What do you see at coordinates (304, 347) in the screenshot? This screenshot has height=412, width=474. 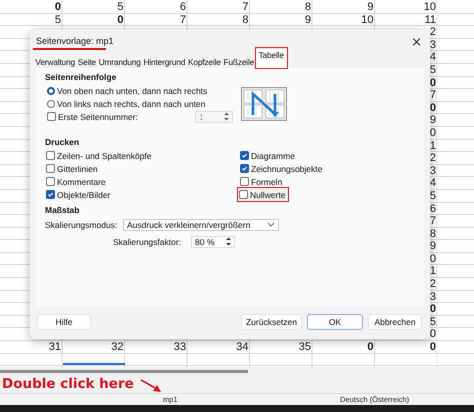 I see `table-cell: 35` at bounding box center [304, 347].